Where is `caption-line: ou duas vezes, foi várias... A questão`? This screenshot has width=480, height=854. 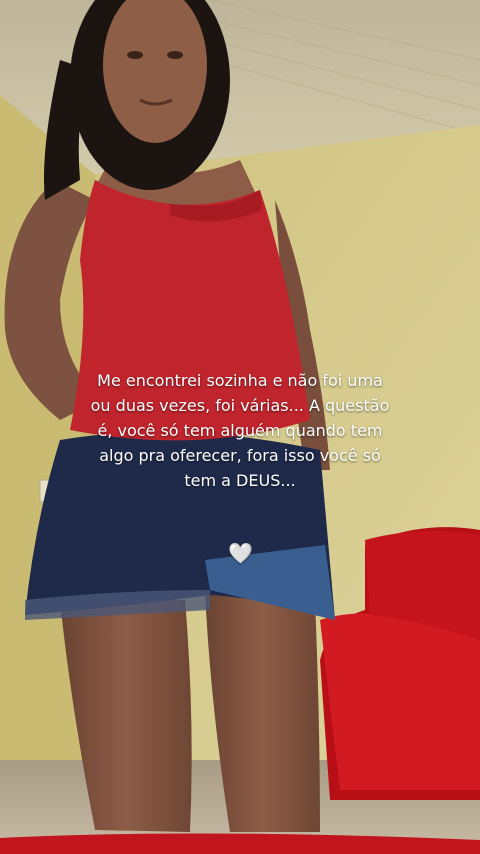
caption-line: ou duas vezes, foi várias... A questão is located at coordinates (240, 405).